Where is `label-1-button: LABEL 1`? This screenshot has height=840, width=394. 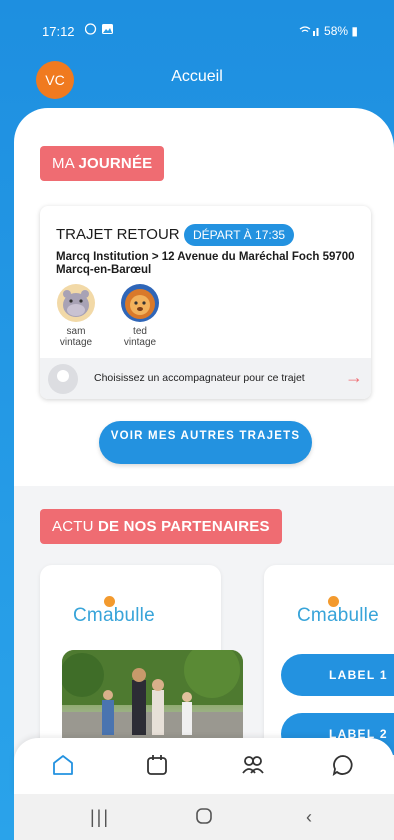 label-1-button: LABEL 1 is located at coordinates (337, 675).